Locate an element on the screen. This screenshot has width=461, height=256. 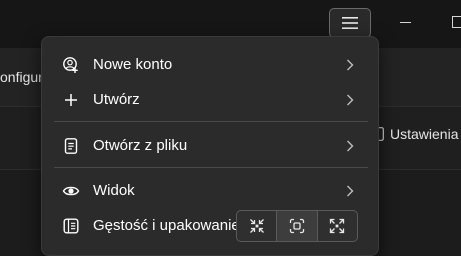
expand-icon is located at coordinates (337, 226).